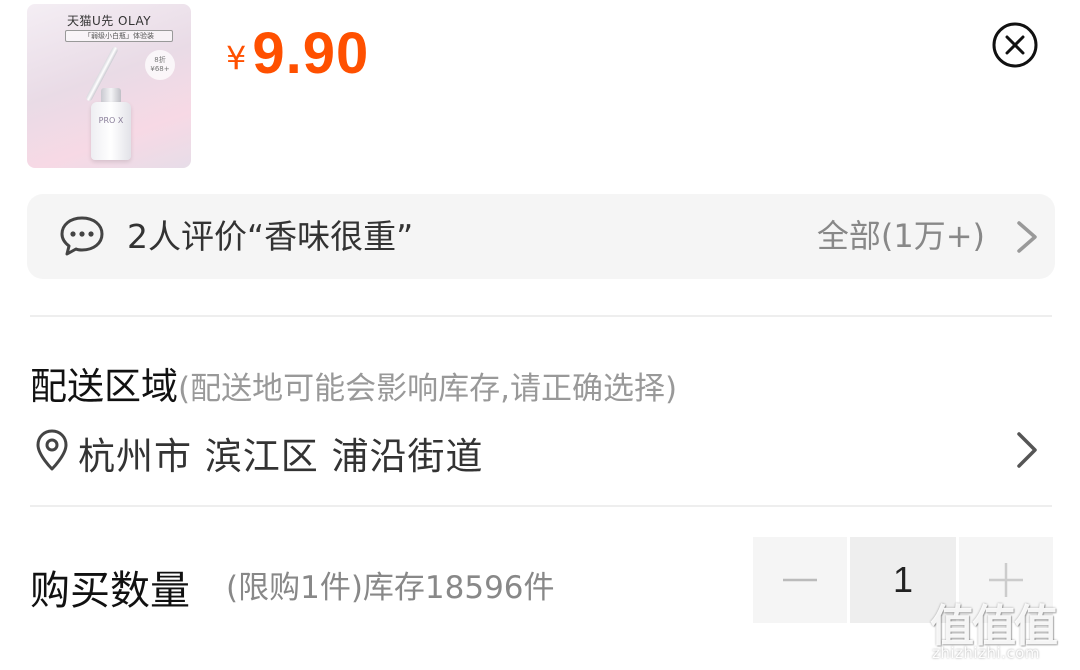 Image resolution: width=1080 pixels, height=670 pixels. Describe the element at coordinates (236, 58) in the screenshot. I see `price-currency: ¥` at that location.